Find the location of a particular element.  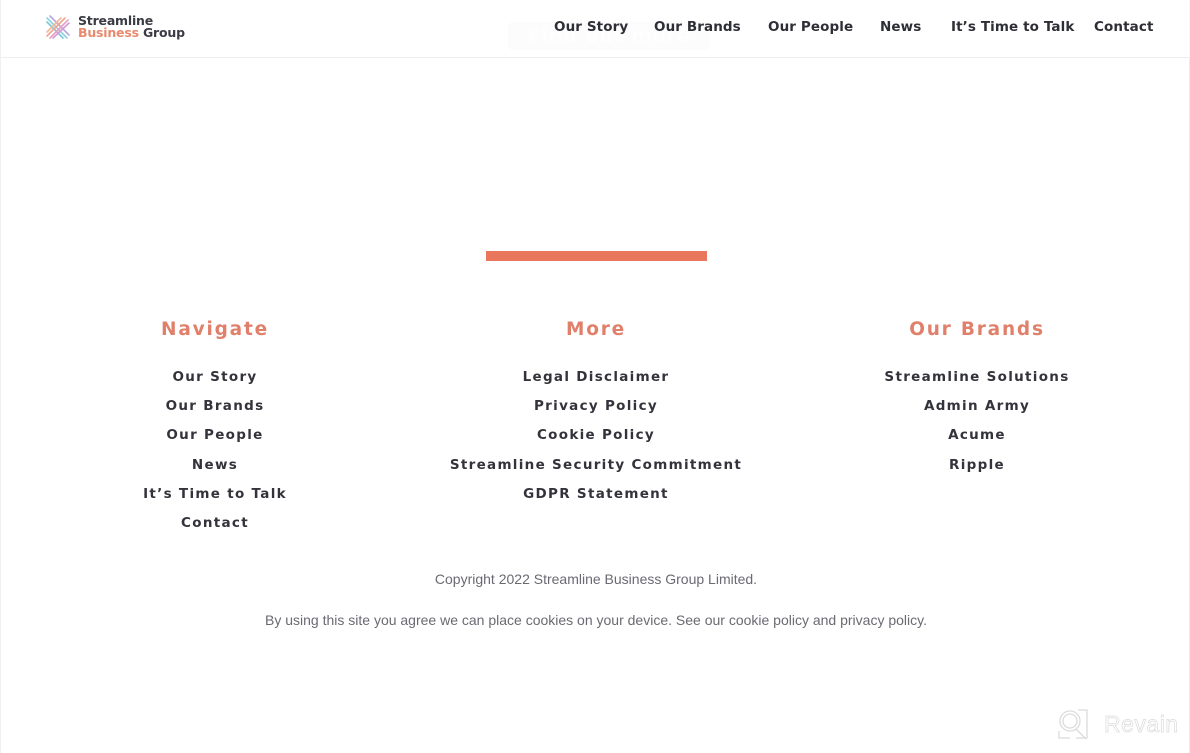

revain-label: Revain is located at coordinates (1141, 723).